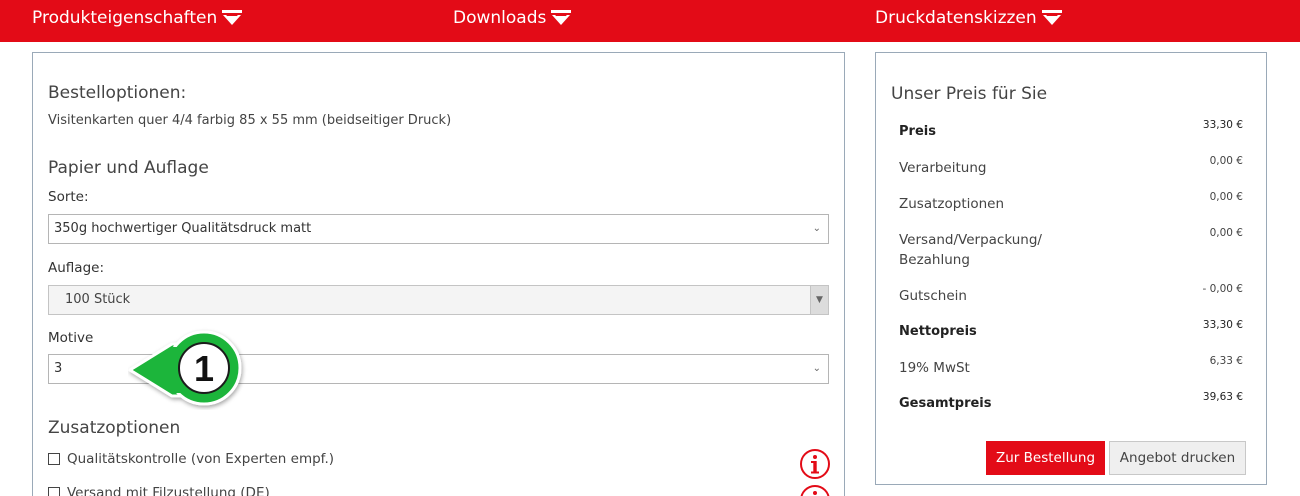  Describe the element at coordinates (68, 197) in the screenshot. I see `sorte-label: Sorte:` at that location.